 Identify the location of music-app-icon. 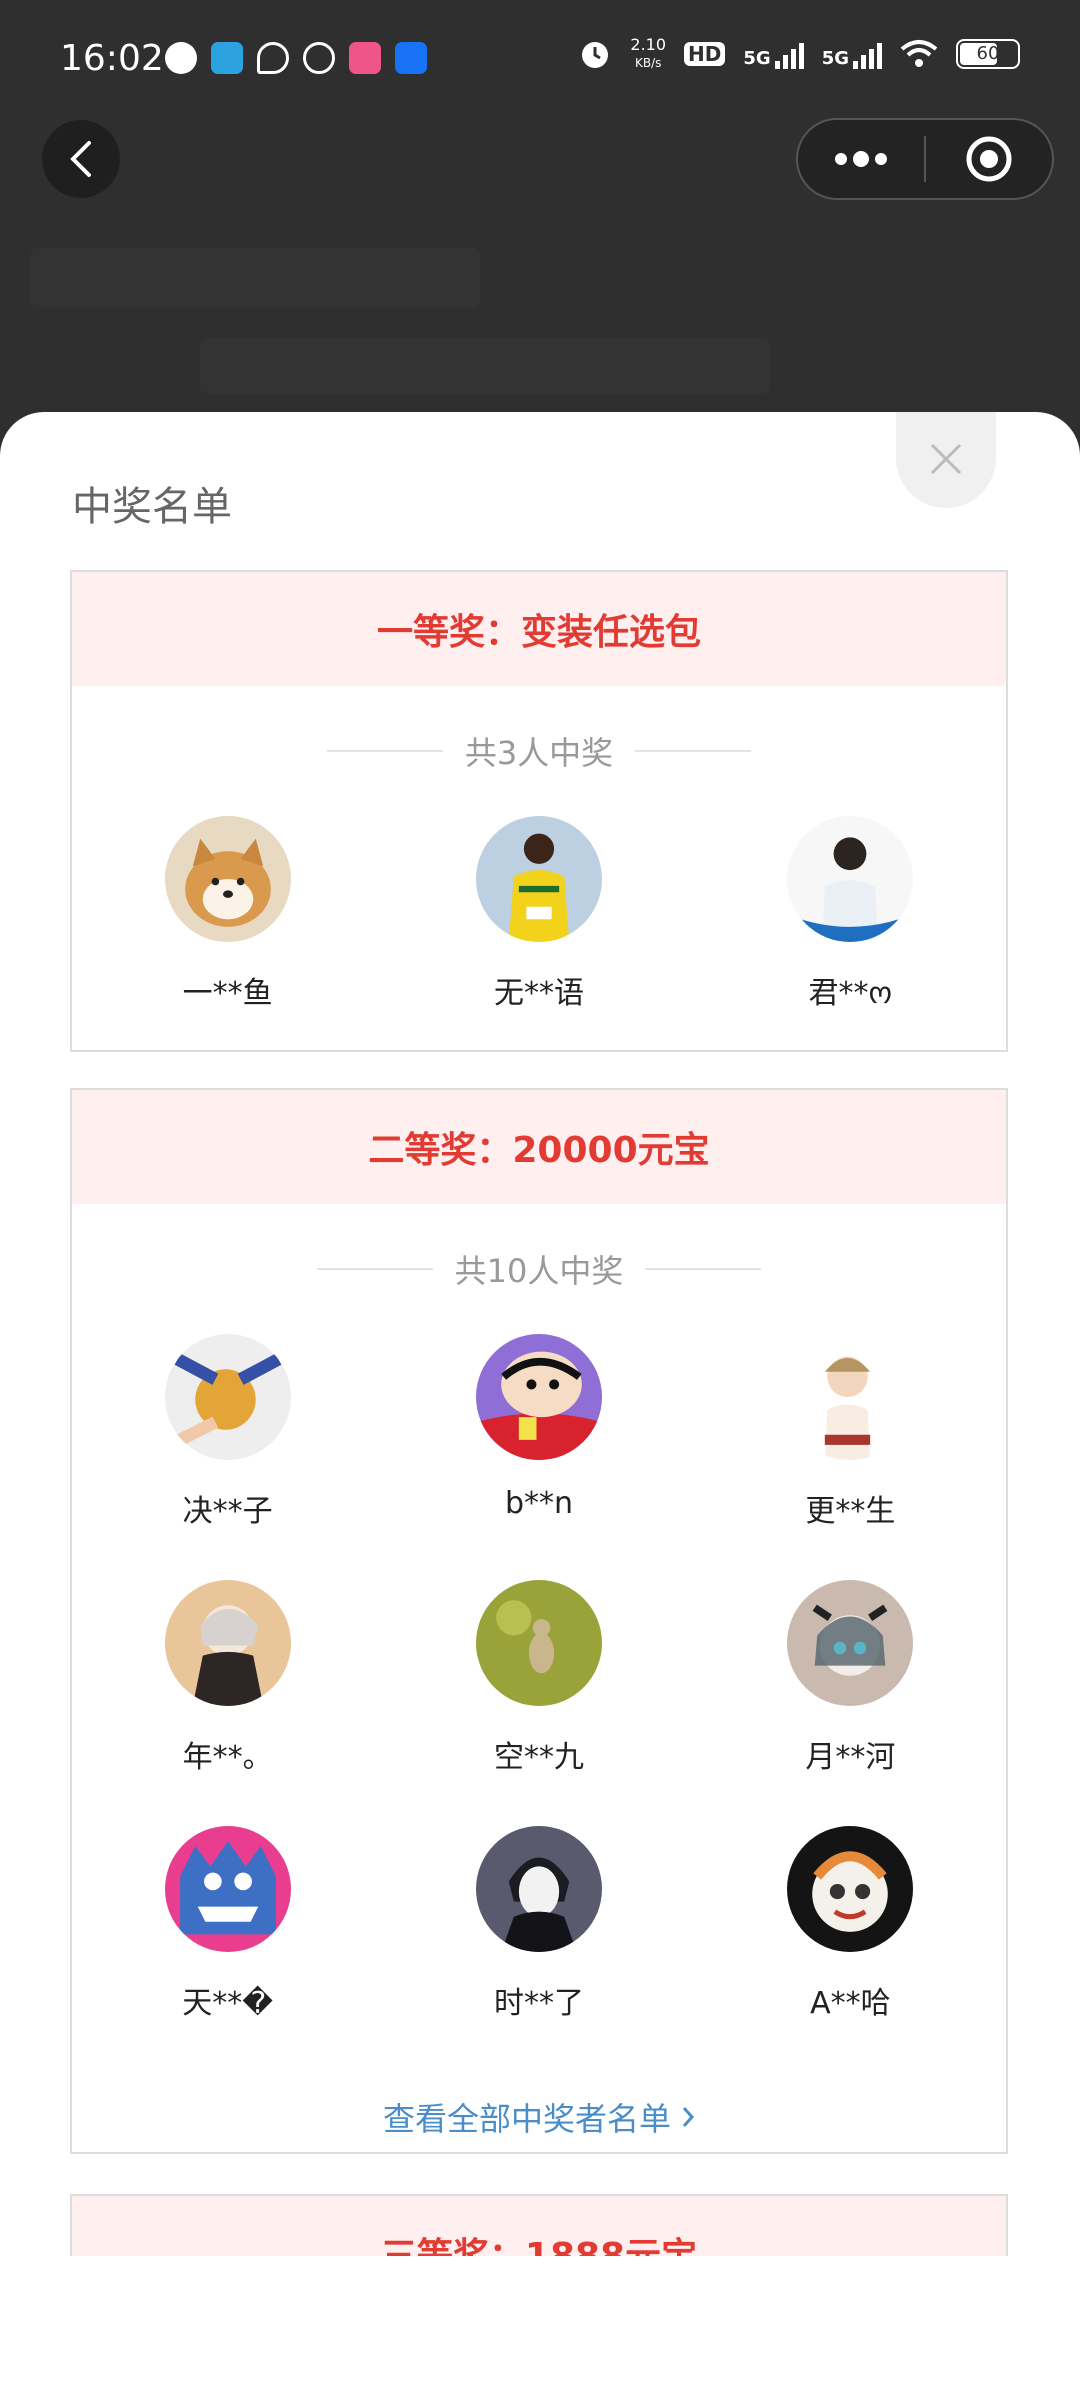
(181, 58).